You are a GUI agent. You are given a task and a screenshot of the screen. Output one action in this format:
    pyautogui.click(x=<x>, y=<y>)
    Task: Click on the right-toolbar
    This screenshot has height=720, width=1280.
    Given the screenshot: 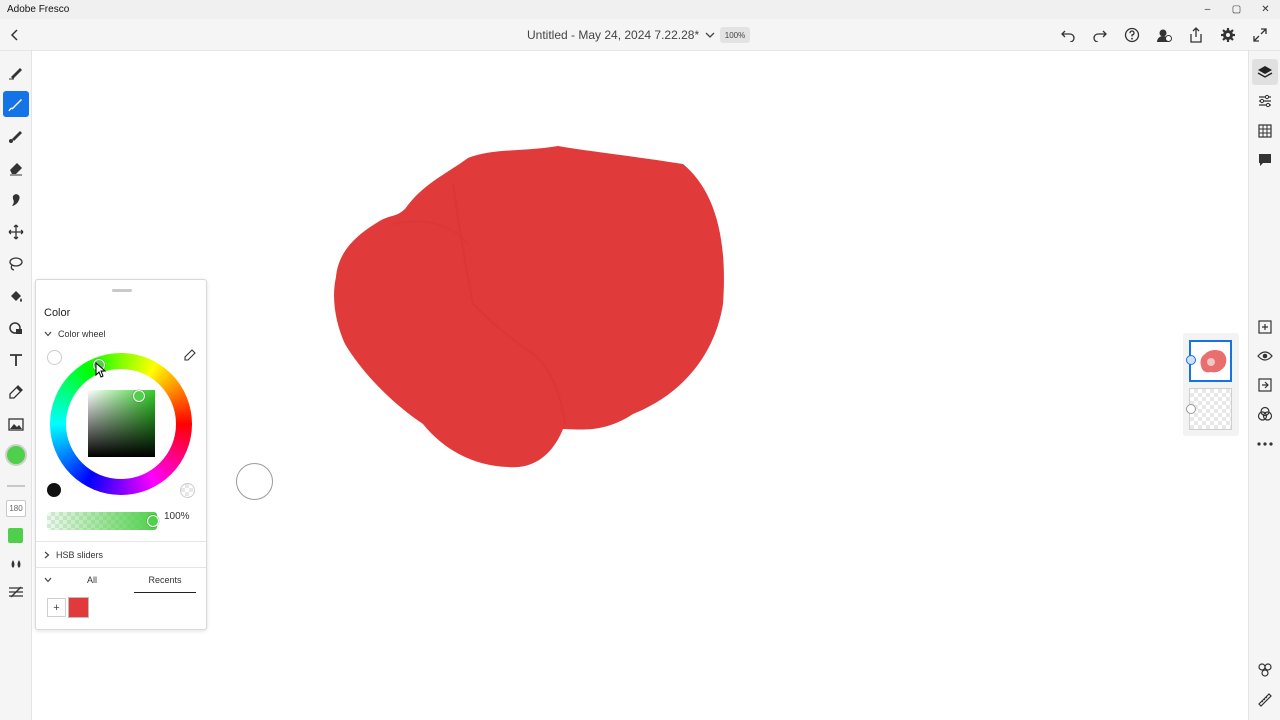 What is the action you would take?
    pyautogui.click(x=1264, y=385)
    